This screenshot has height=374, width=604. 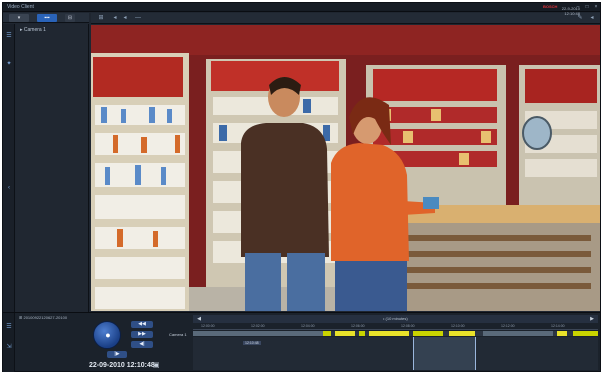 What do you see at coordinates (122, 365) in the screenshot?
I see `playback-timestamp: 22-09-2010 12:10:48` at bounding box center [122, 365].